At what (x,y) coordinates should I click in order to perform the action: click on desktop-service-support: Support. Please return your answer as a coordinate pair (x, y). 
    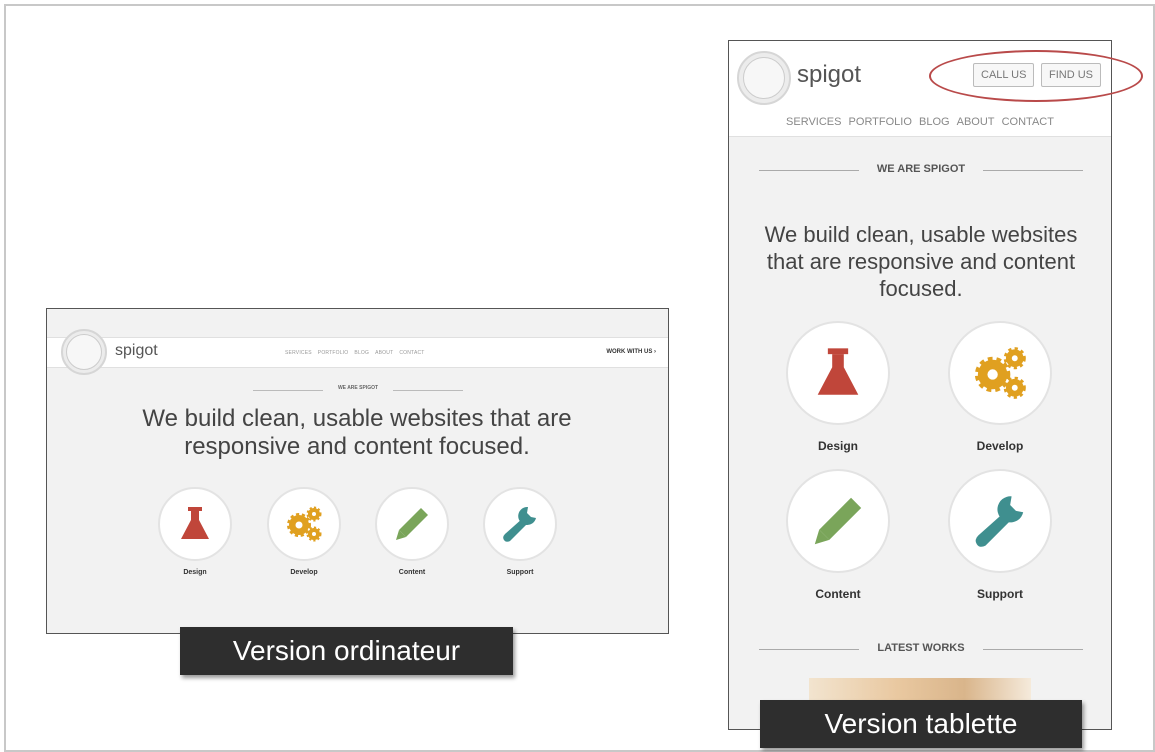
    Looking at the image, I should click on (520, 531).